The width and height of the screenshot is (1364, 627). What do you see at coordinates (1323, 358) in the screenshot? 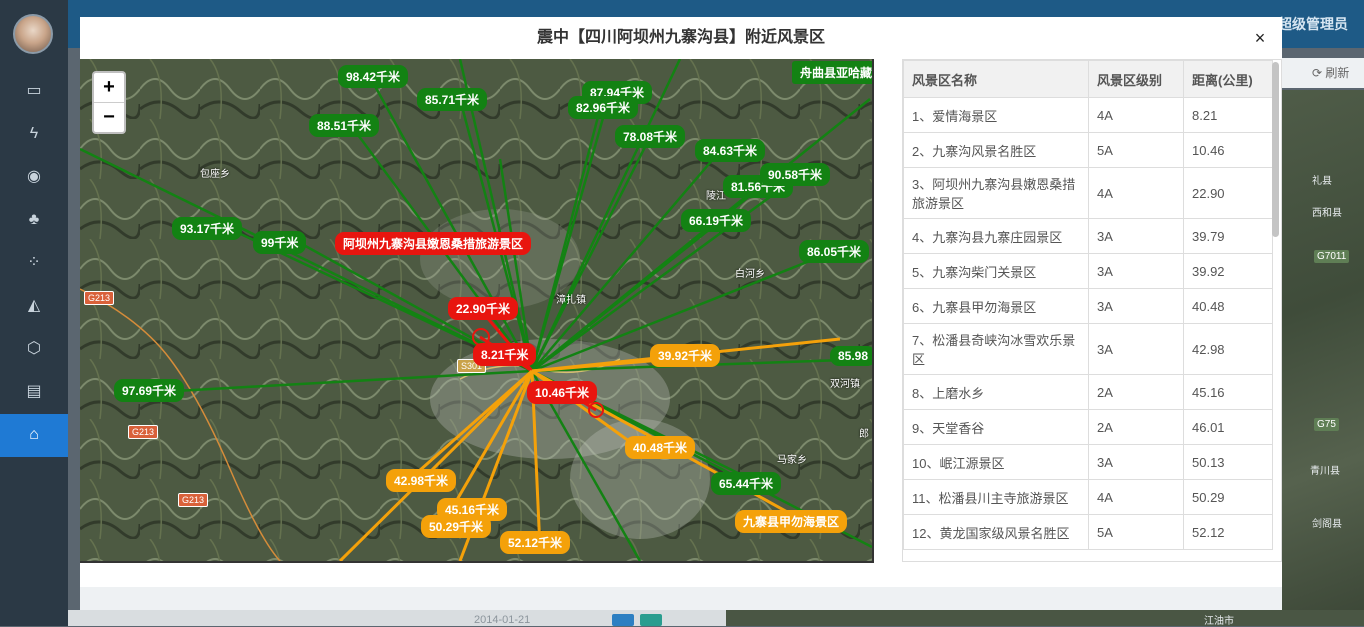
I see `background-map: 礼县 西和县 G7011 G75 青川县 剑阁县` at bounding box center [1323, 358].